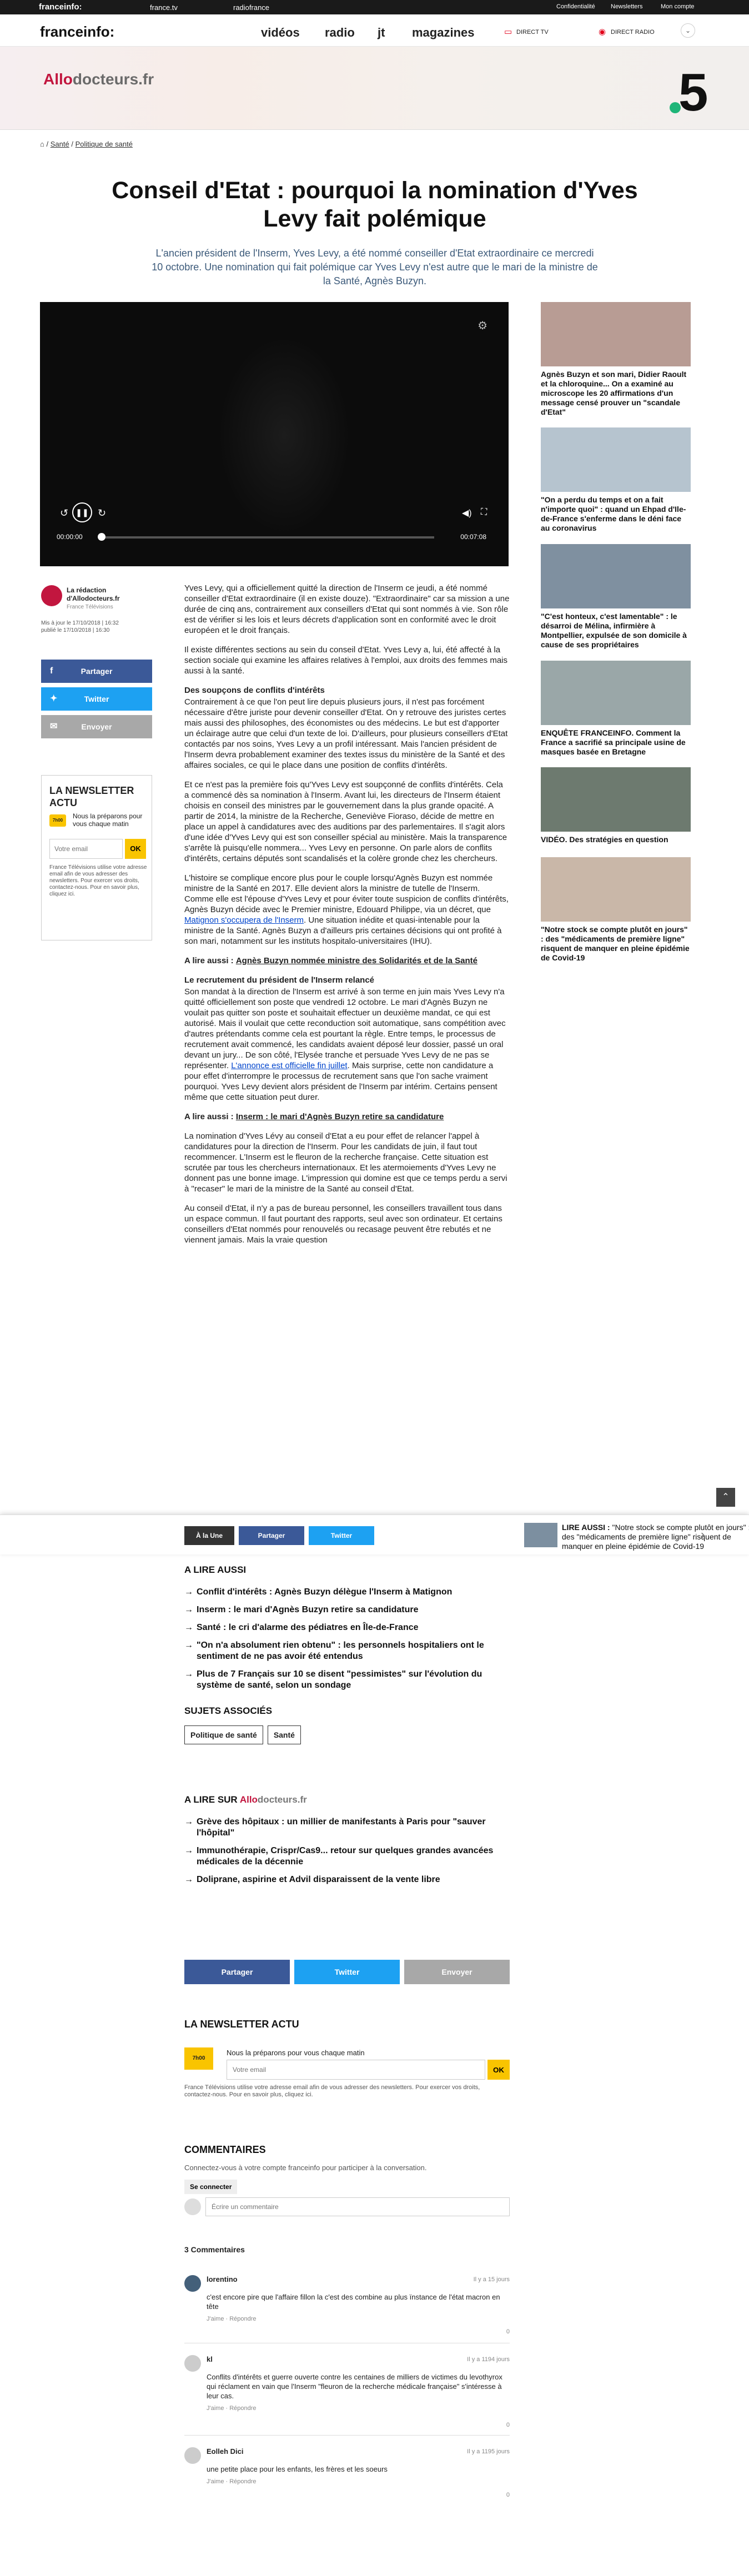 The image size is (749, 2576). What do you see at coordinates (347, 2436) in the screenshot?
I see `divider` at bounding box center [347, 2436].